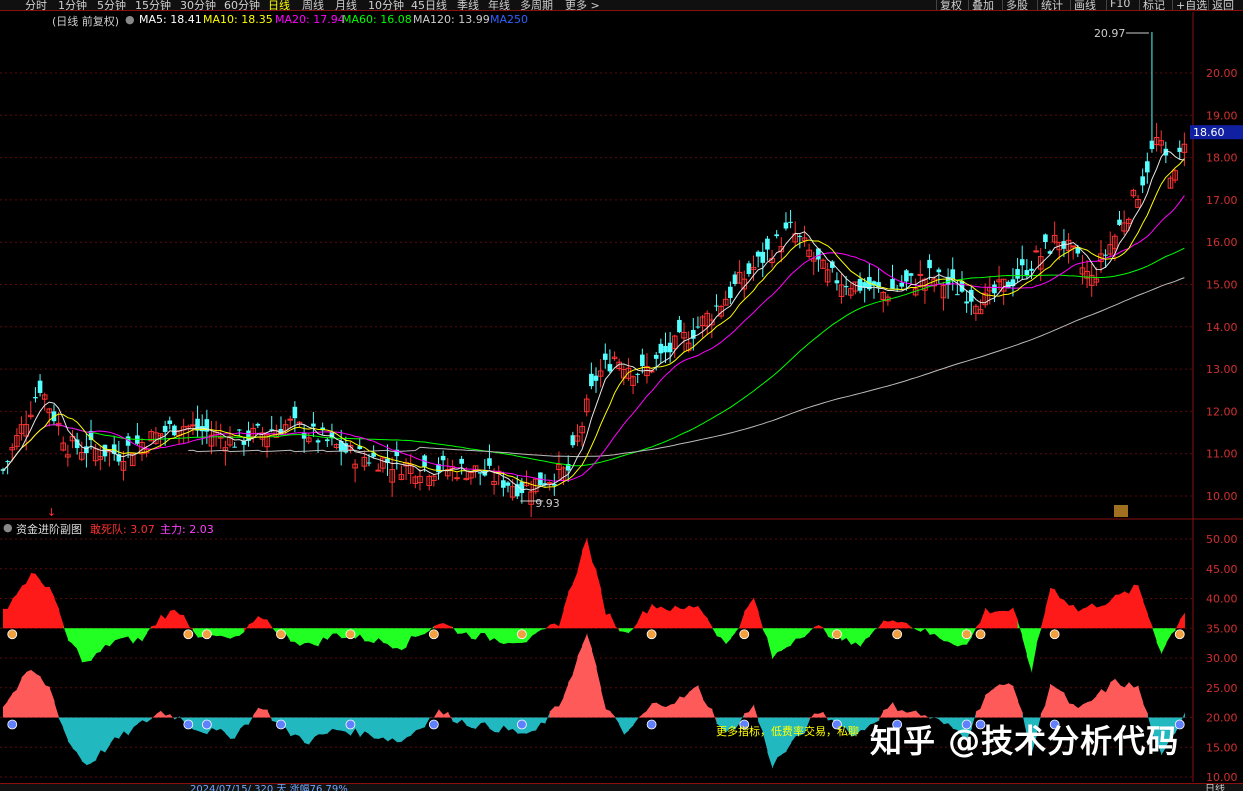 This screenshot has height=791, width=1243. What do you see at coordinates (1222, 496) in the screenshot?
I see `price-tick-label: 10.00` at bounding box center [1222, 496].